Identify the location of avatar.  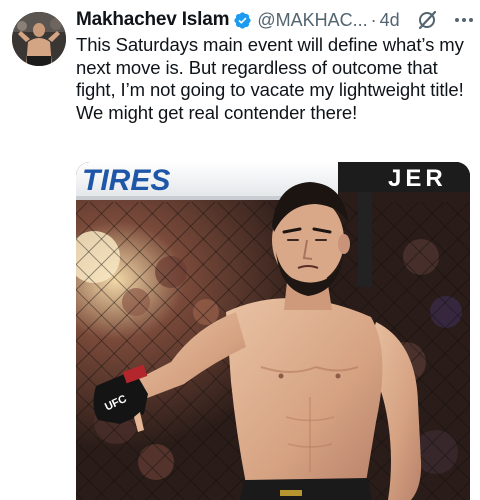
(39, 39).